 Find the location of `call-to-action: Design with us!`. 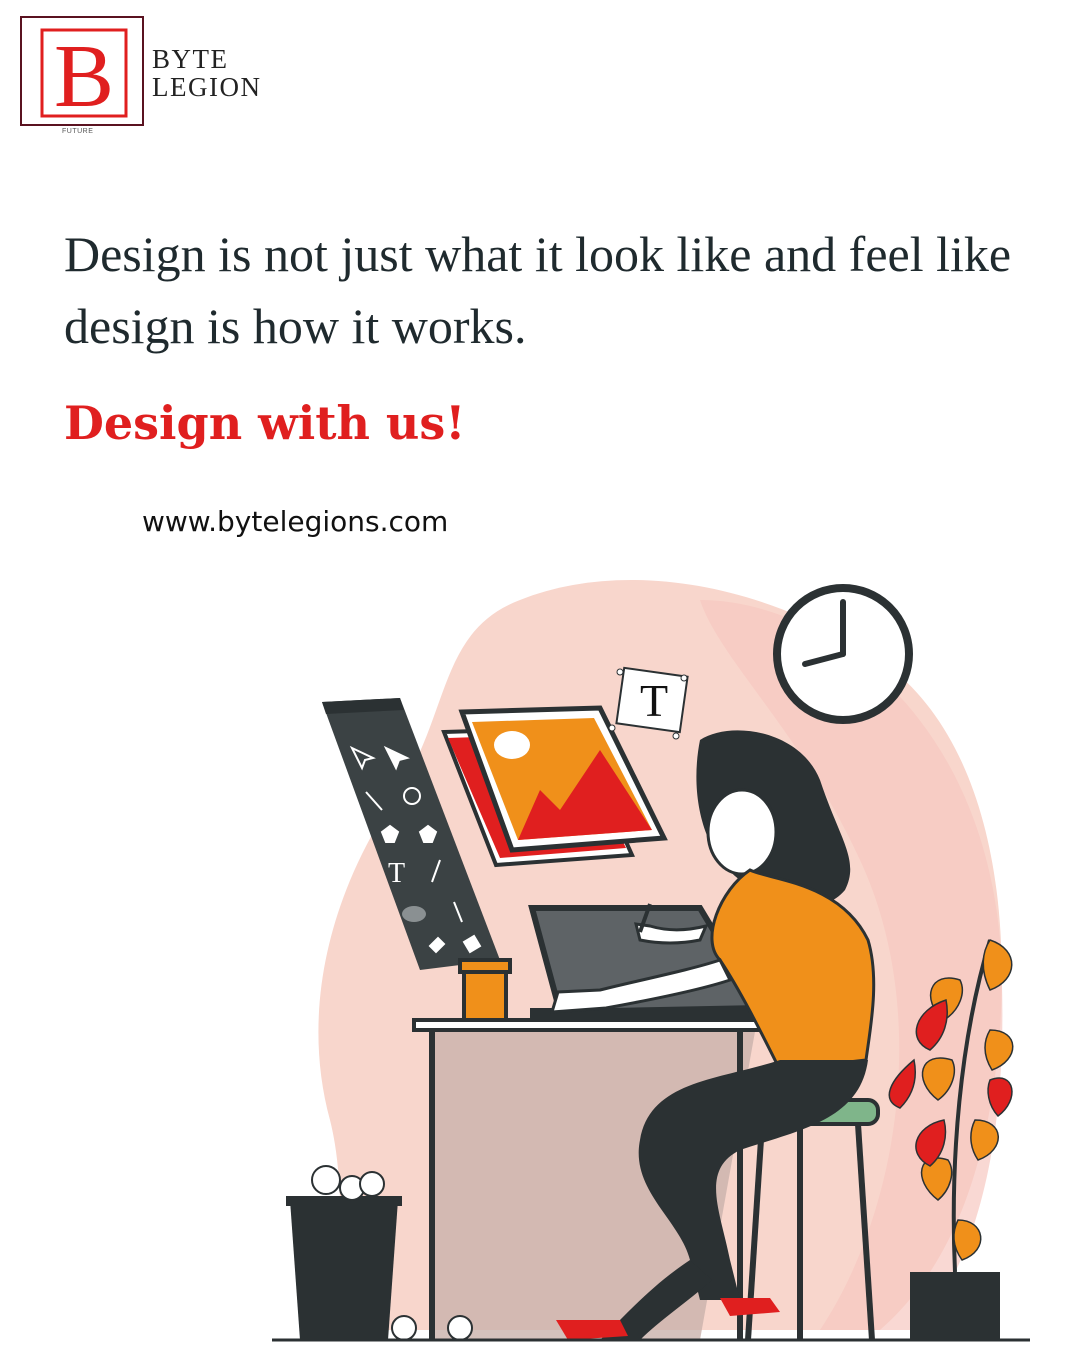

call-to-action: Design with us! is located at coordinates (265, 423).